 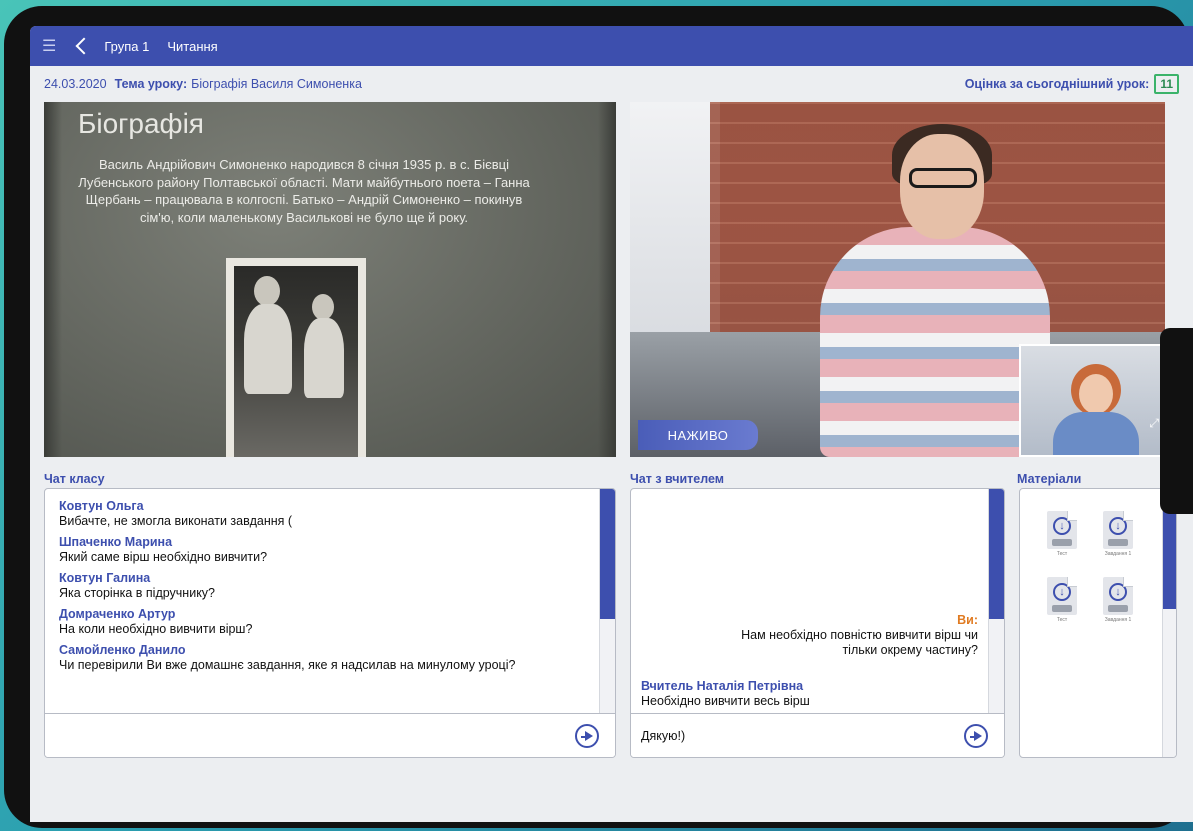 What do you see at coordinates (1166, 84) in the screenshot?
I see `grade-badge: 11` at bounding box center [1166, 84].